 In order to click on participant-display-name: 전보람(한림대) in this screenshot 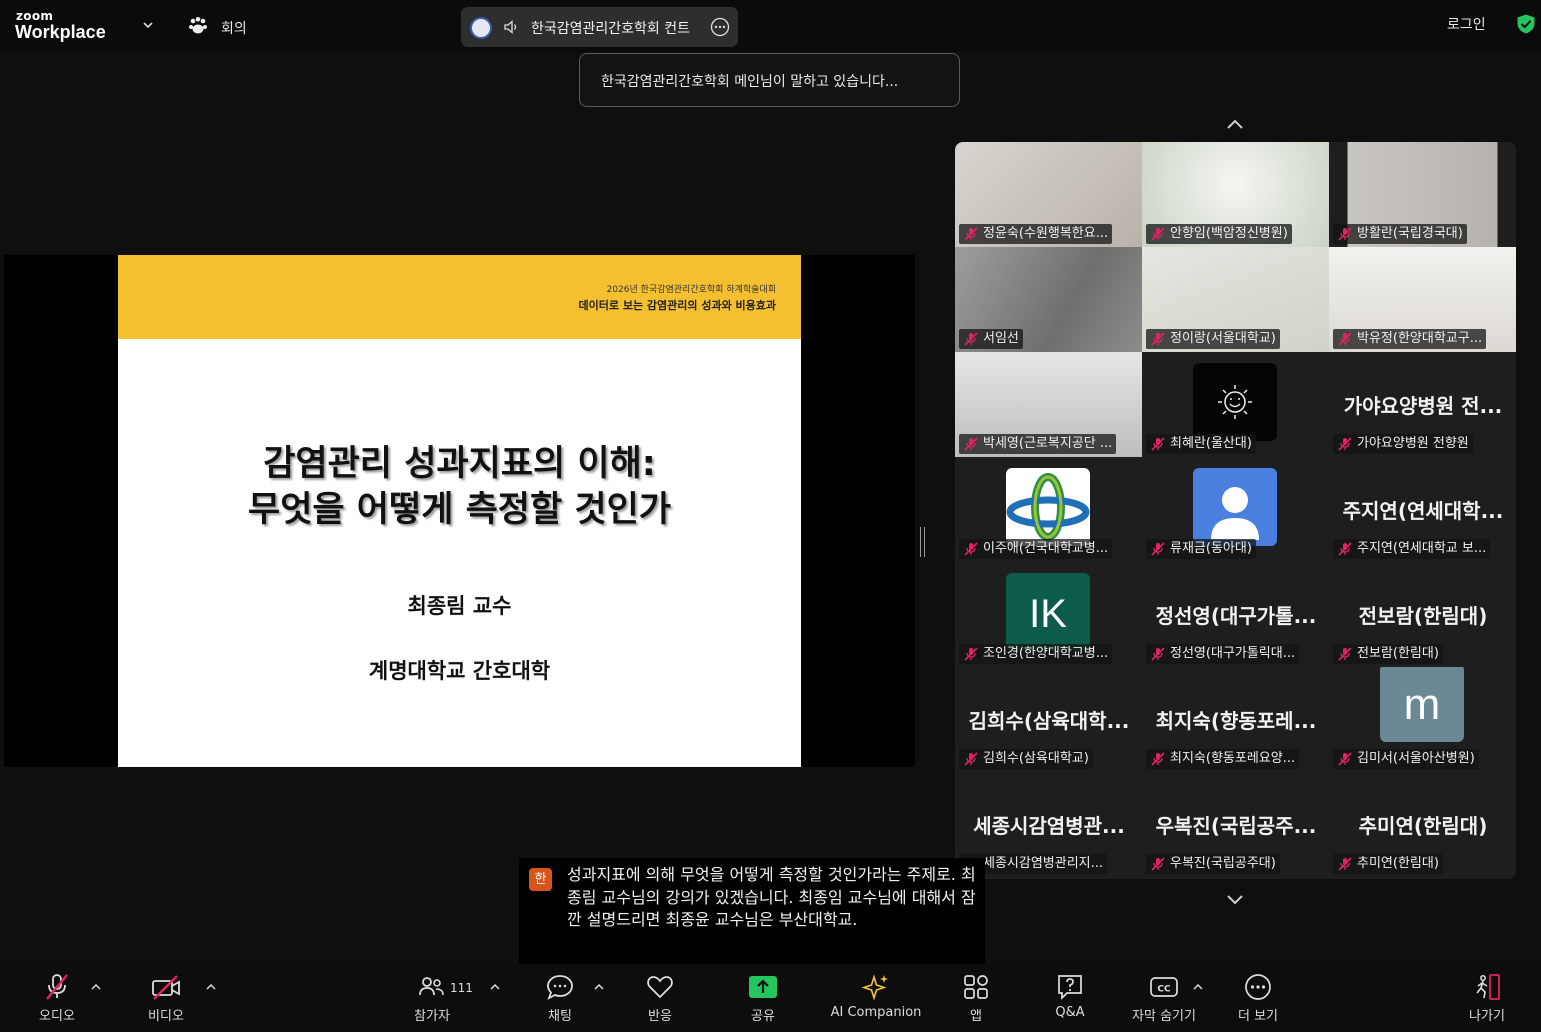, I will do `click(1423, 616)`.